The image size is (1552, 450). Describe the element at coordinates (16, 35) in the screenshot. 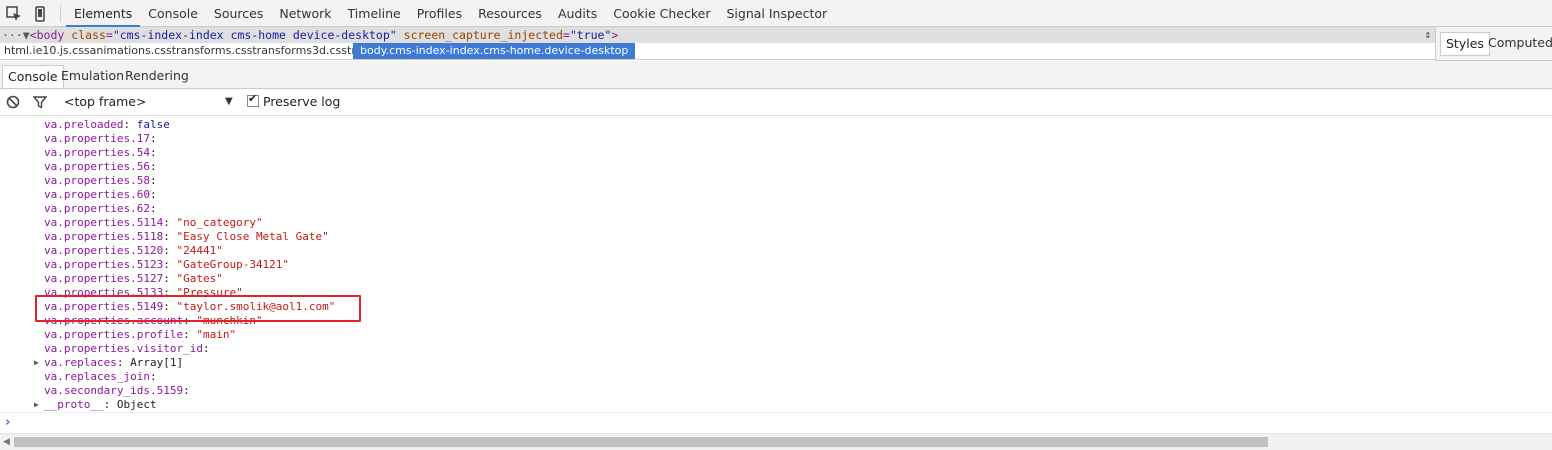

I see `collapse-triangle-icon: ···▼` at that location.